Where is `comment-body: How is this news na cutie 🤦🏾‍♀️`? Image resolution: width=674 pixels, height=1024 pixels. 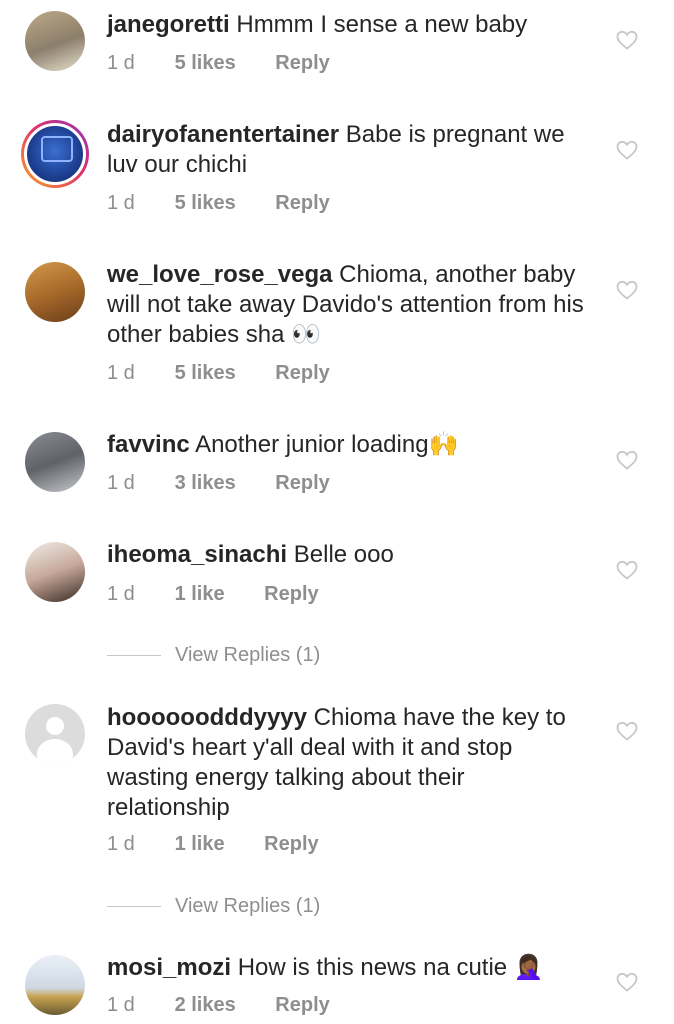 comment-body: How is this news na cutie 🤦🏾‍♀️ is located at coordinates (390, 967).